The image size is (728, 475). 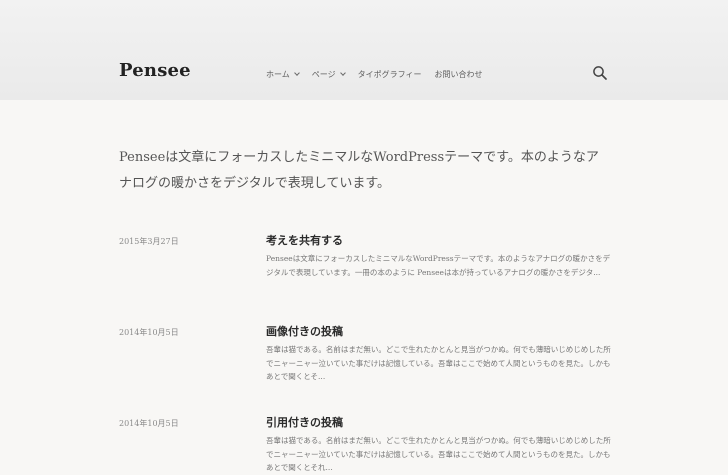 I want to click on search-button, so click(x=600, y=73).